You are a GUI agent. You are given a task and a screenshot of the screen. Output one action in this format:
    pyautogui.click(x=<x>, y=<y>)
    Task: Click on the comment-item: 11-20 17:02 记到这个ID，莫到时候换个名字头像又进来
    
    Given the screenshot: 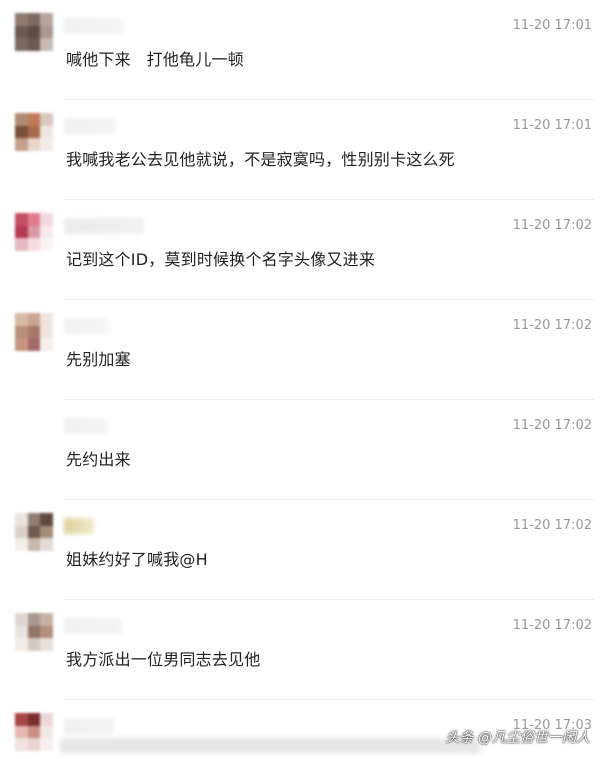 What is the action you would take?
    pyautogui.click(x=301, y=250)
    